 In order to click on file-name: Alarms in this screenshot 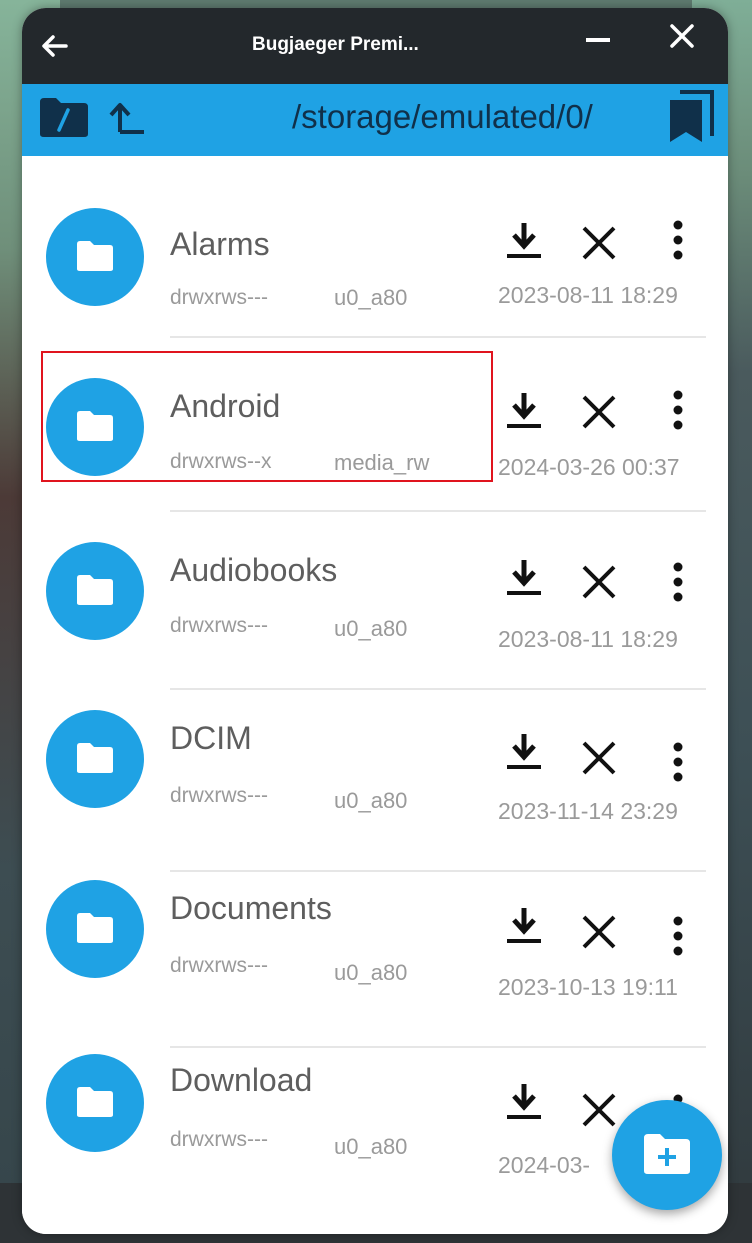, I will do `click(220, 244)`.